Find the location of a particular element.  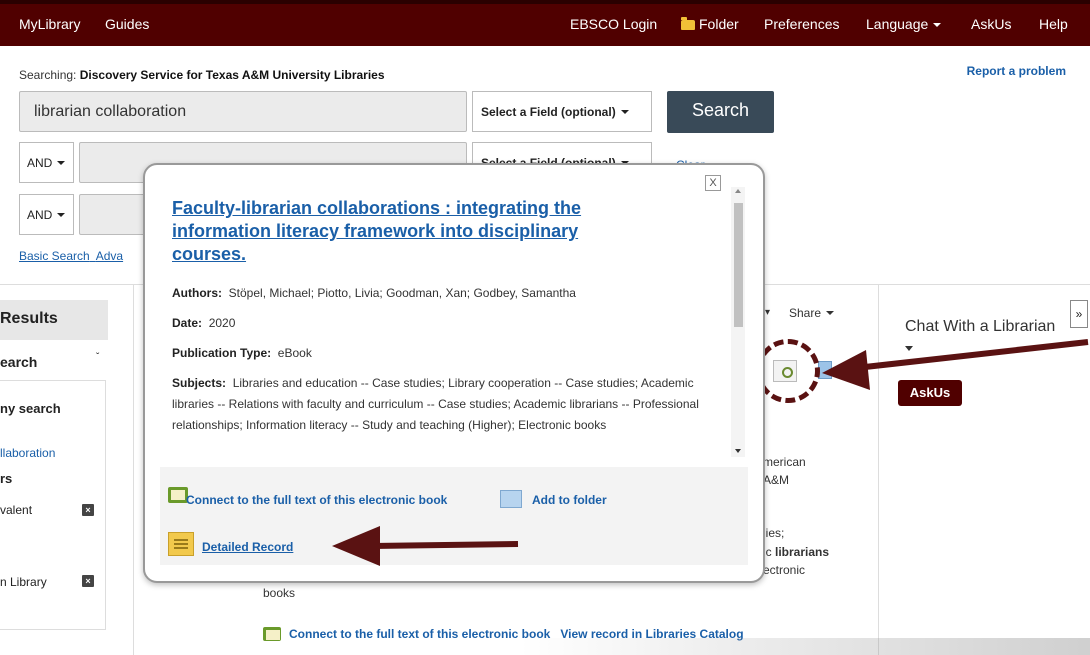

result-highlight: librarians is located at coordinates (802, 552).